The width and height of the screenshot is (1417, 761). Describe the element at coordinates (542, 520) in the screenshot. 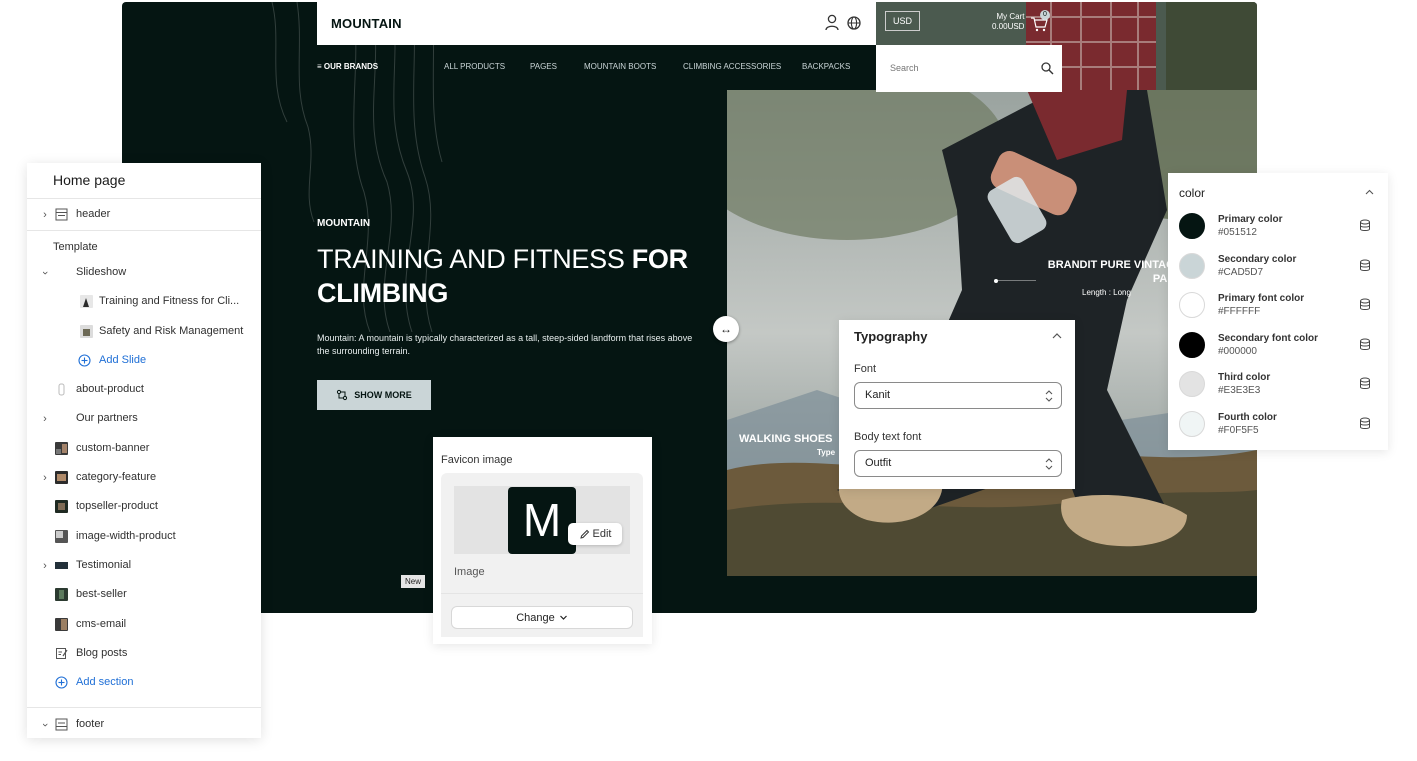

I see `favicon-preview: M` at that location.